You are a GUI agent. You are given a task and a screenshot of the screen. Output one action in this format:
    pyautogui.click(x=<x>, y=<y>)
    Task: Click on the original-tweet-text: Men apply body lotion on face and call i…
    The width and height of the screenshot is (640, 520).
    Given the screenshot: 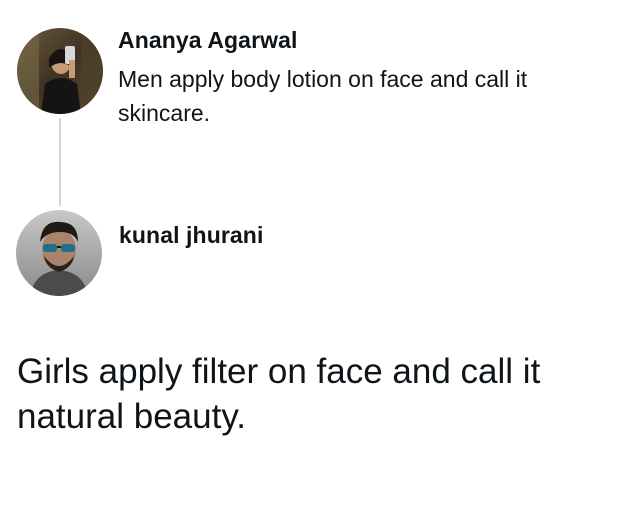 What is the action you would take?
    pyautogui.click(x=323, y=96)
    